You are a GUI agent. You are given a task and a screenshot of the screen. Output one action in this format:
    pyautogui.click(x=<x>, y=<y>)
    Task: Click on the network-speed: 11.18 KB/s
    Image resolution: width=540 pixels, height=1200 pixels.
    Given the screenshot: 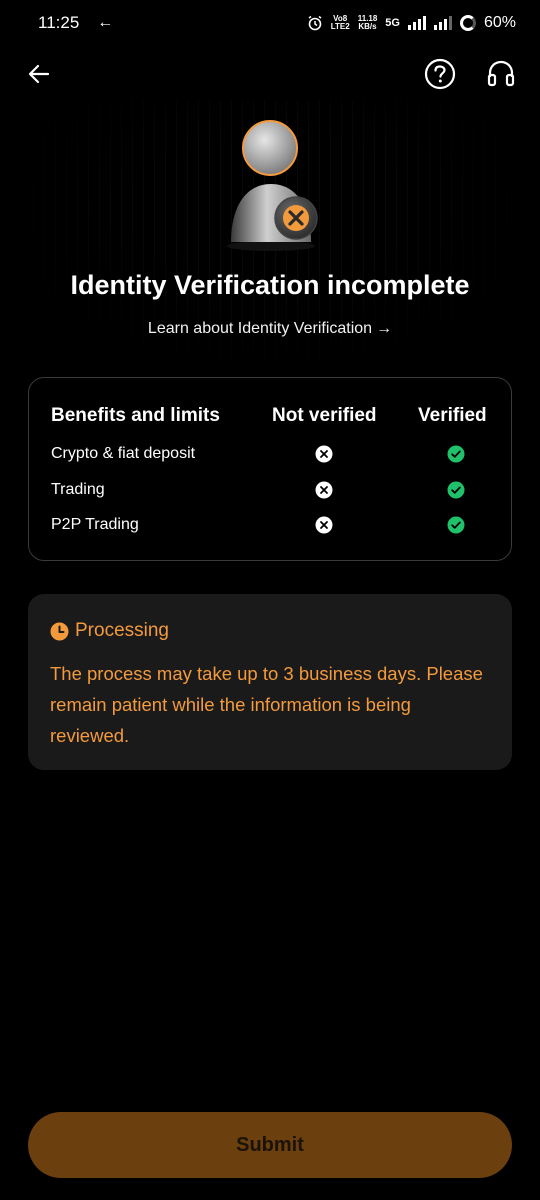 What is the action you would take?
    pyautogui.click(x=367, y=22)
    